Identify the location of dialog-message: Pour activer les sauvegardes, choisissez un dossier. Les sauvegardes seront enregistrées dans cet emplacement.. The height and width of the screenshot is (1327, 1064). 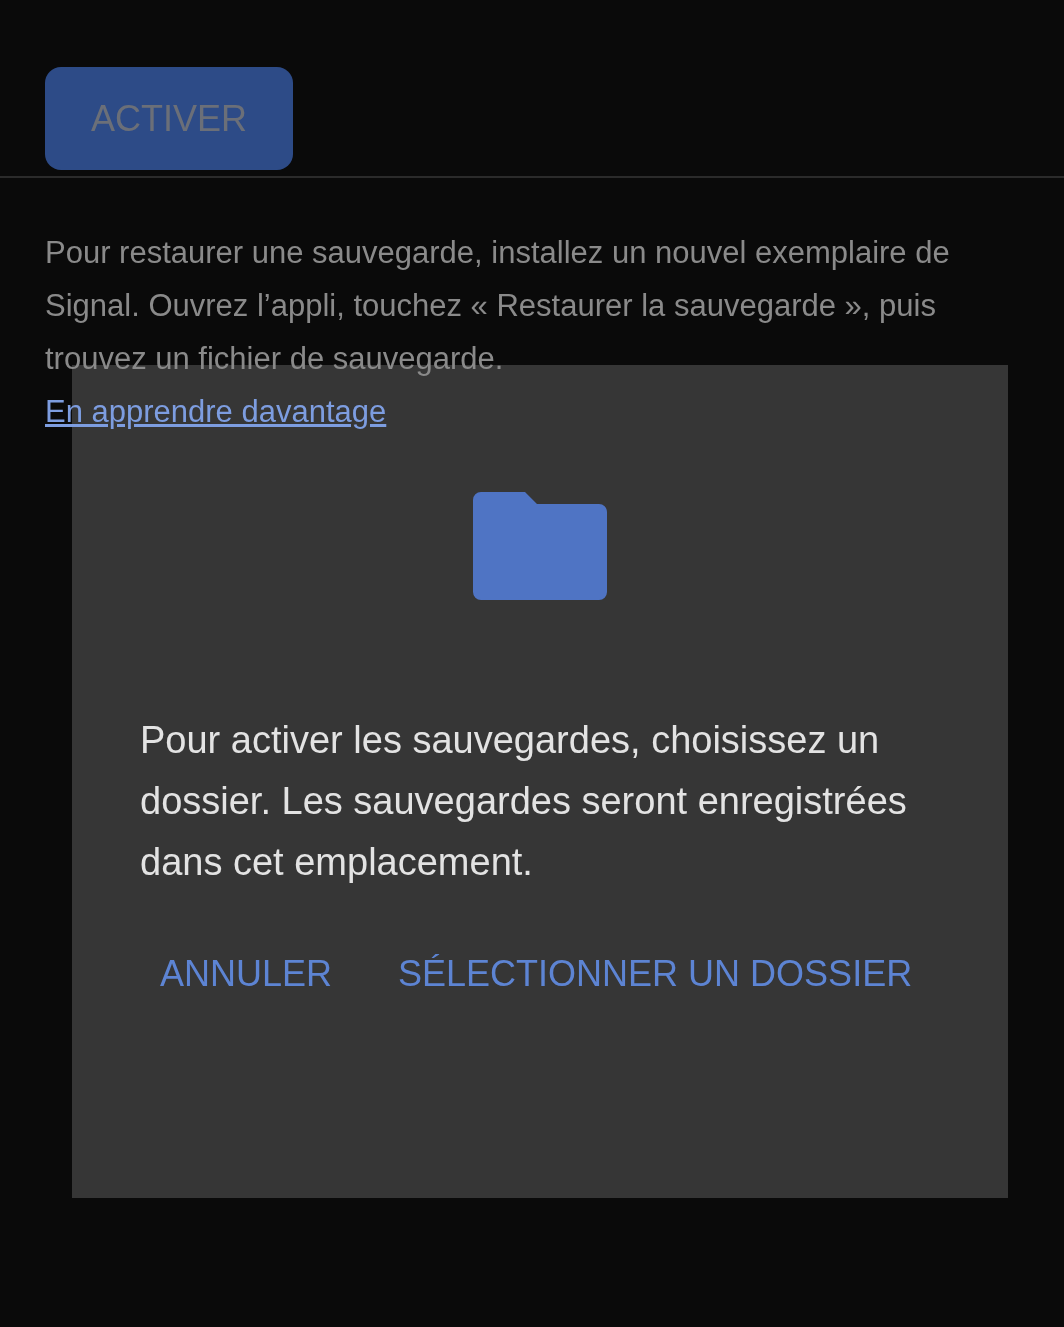
(524, 801).